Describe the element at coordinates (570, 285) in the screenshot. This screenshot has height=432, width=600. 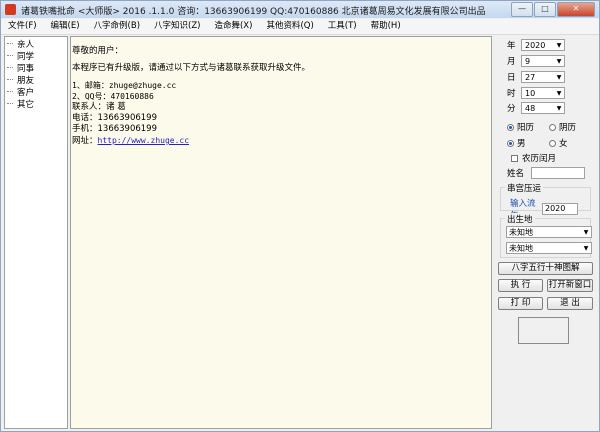
I see `open-new-window-button: 打开新窗口` at that location.